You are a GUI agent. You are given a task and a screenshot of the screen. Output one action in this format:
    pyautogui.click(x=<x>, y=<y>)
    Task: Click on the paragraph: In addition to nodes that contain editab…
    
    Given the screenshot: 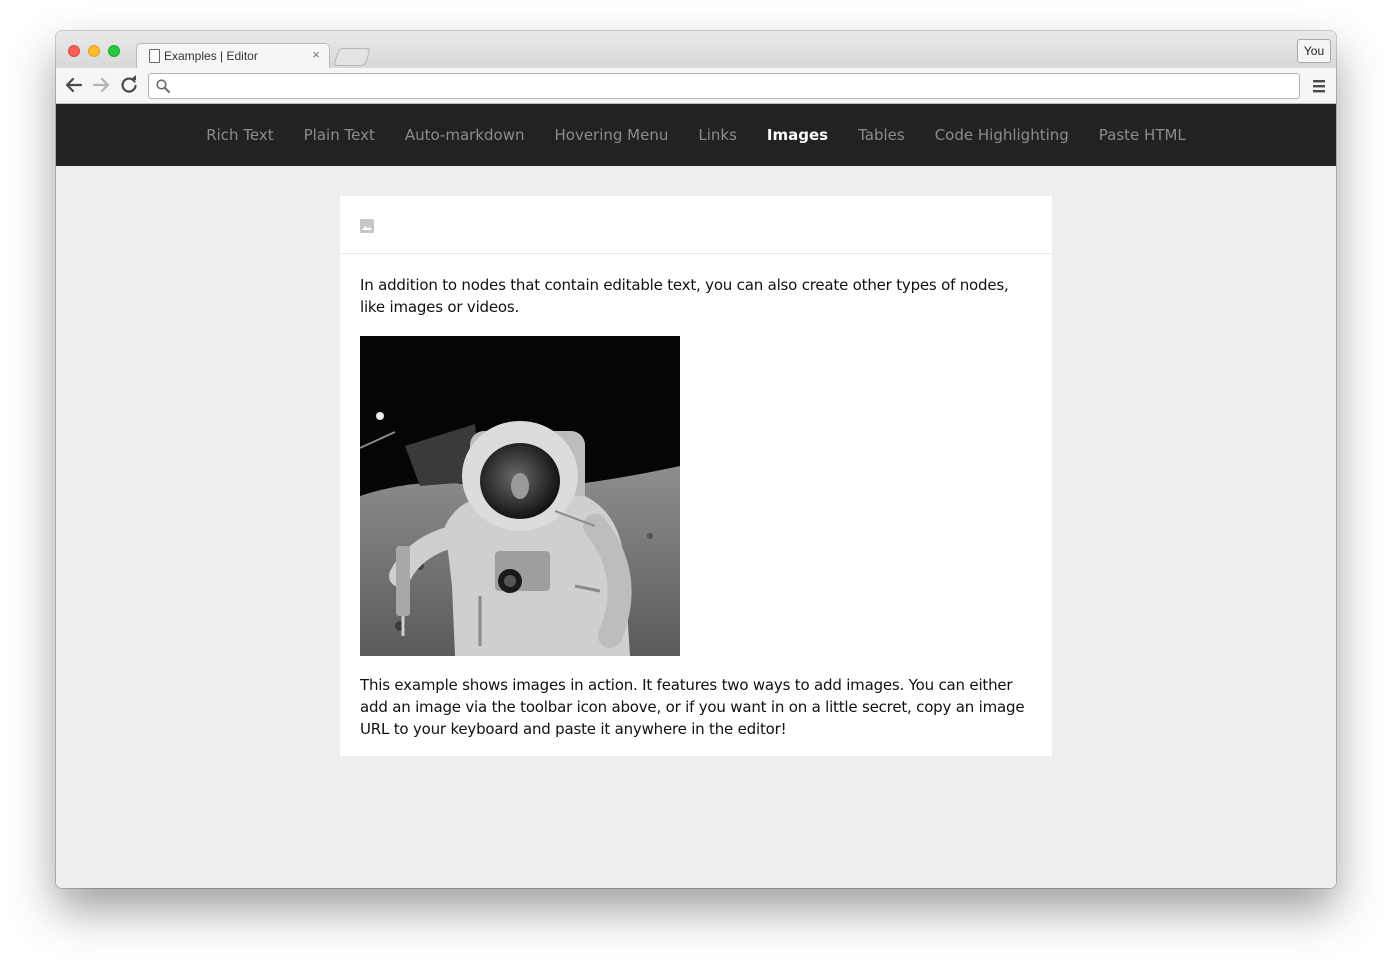 What is the action you would take?
    pyautogui.click(x=696, y=296)
    